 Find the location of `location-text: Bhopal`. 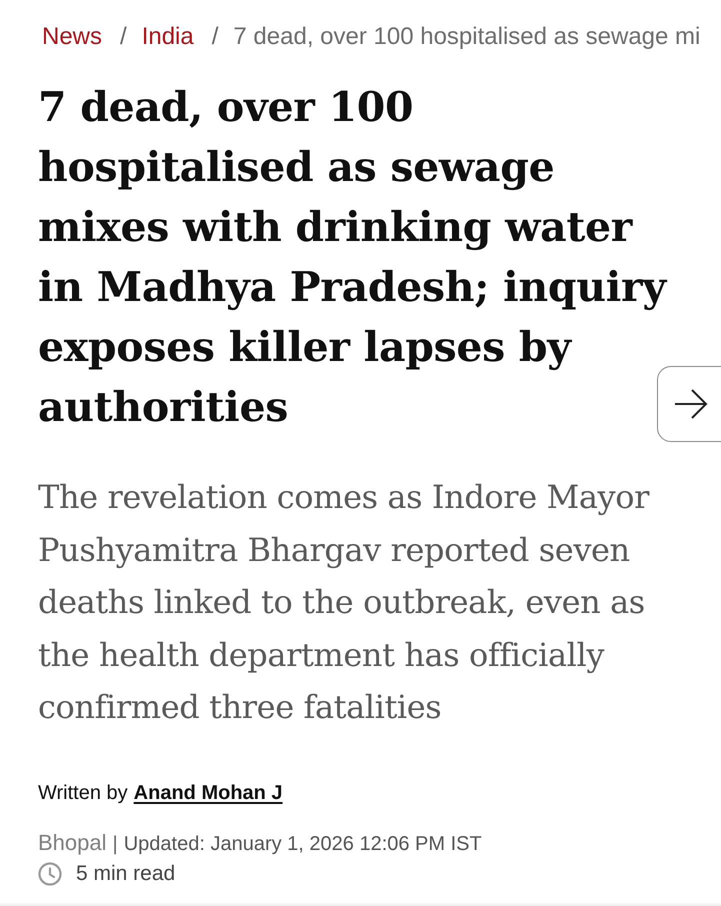

location-text: Bhopal is located at coordinates (72, 843).